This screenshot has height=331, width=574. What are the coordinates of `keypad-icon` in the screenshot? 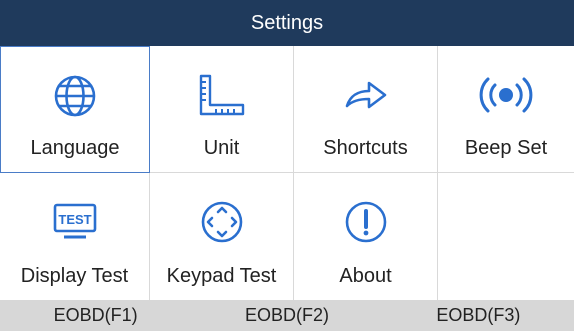 It's located at (222, 222).